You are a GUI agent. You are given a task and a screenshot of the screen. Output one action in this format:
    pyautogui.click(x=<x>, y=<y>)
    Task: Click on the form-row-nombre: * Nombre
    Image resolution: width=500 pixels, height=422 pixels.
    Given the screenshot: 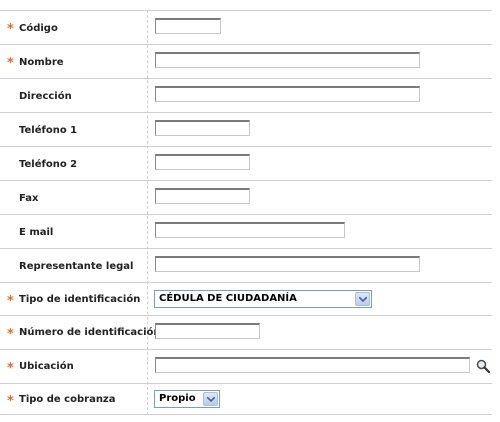 What is the action you would take?
    pyautogui.click(x=246, y=61)
    